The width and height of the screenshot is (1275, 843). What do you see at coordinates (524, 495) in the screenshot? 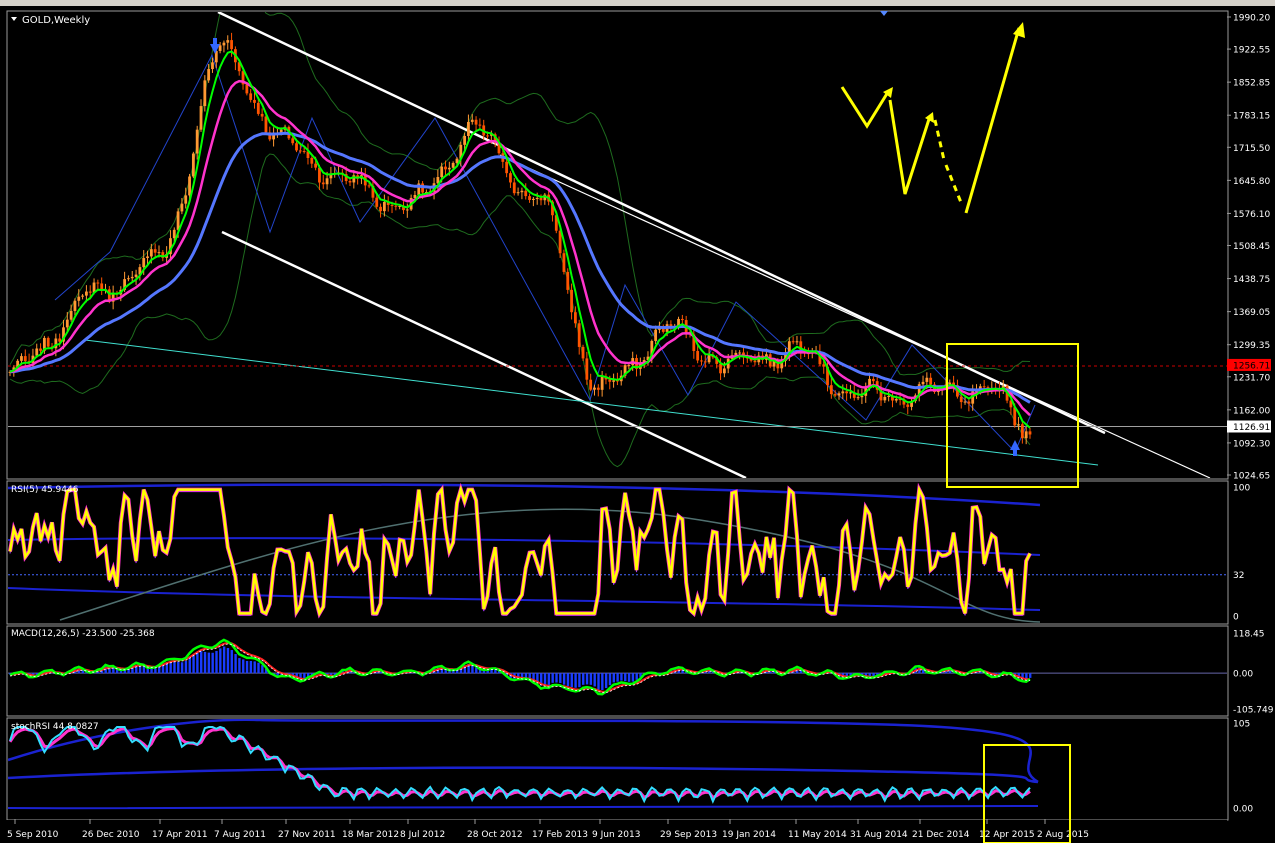
I see `rsi-upper-envelope` at bounding box center [524, 495].